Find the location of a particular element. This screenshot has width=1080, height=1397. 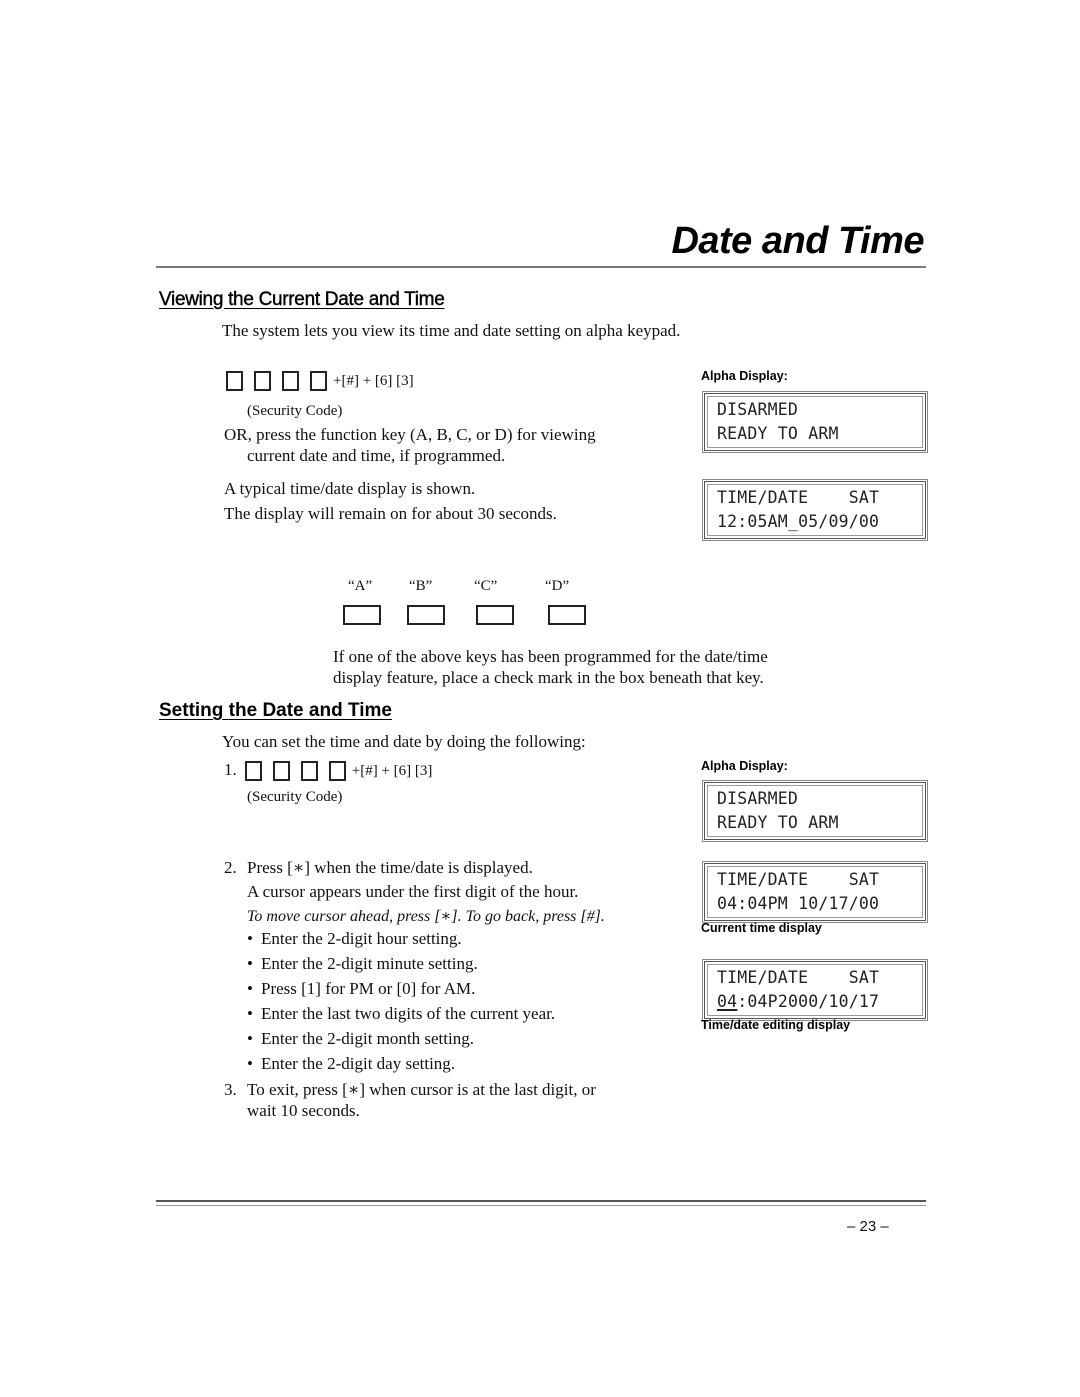

typical-display-text: A typical time/date display is shown. is located at coordinates (350, 488).